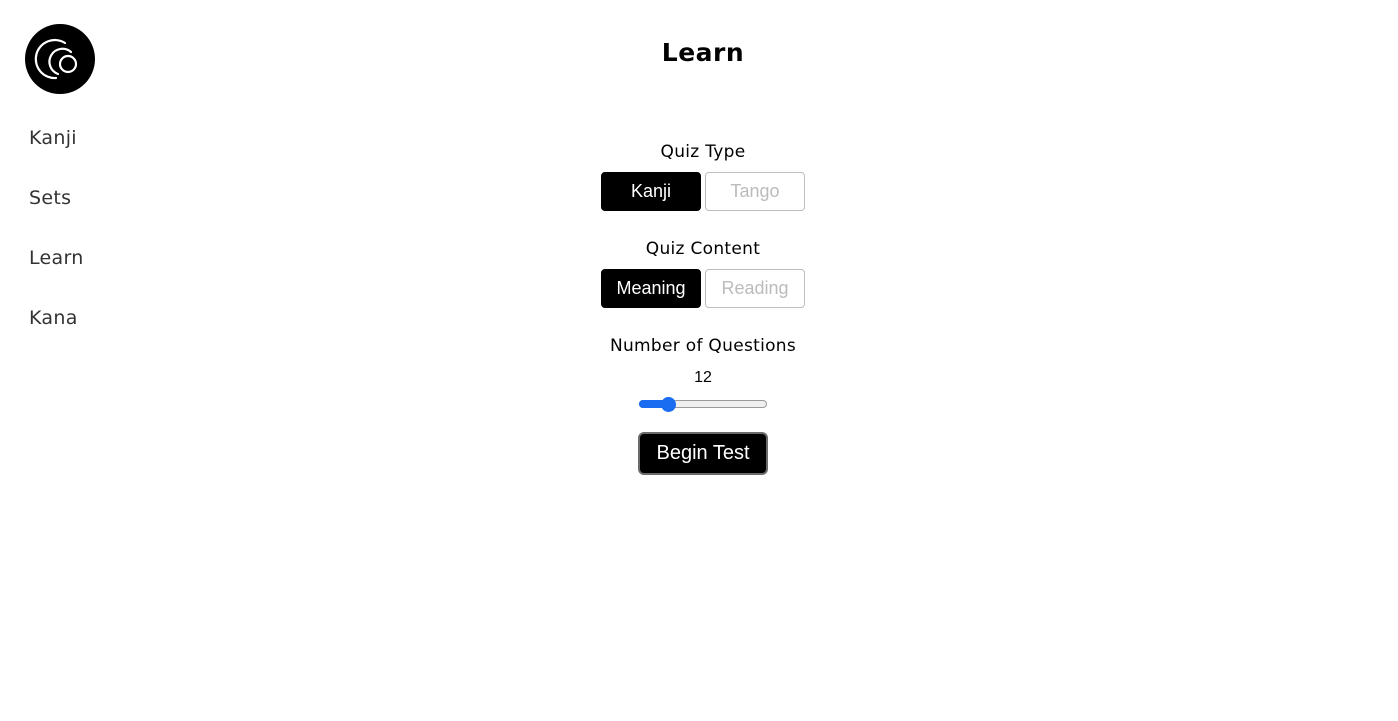 This screenshot has width=1398, height=721. What do you see at coordinates (651, 191) in the screenshot?
I see `quiz-type-kanji-button: Kanji` at bounding box center [651, 191].